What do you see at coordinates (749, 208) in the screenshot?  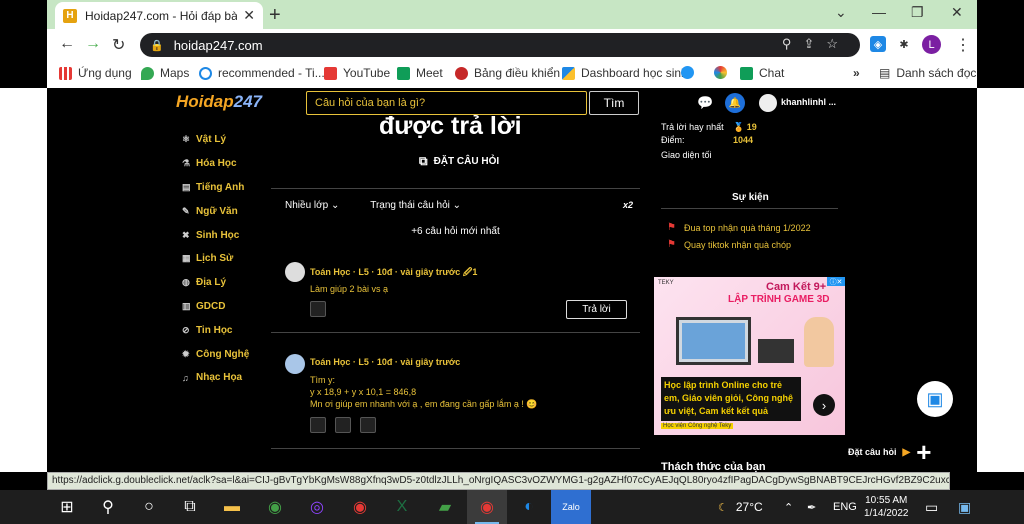 I see `divider` at bounding box center [749, 208].